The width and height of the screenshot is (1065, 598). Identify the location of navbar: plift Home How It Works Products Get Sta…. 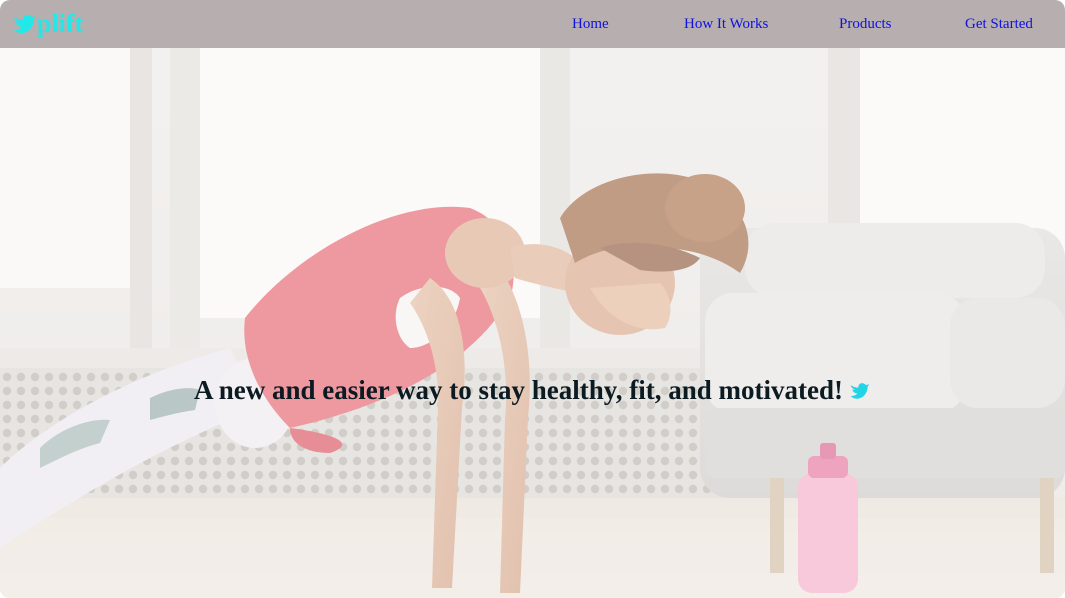
(532, 24).